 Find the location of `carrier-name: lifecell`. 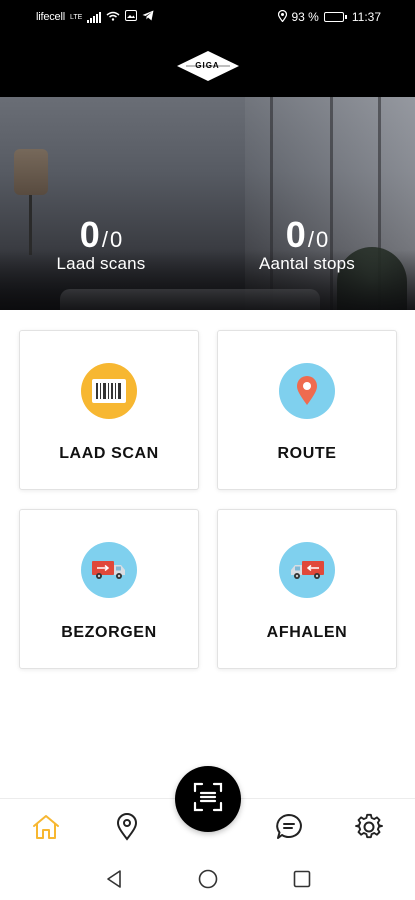

carrier-name: lifecell is located at coordinates (50, 17).